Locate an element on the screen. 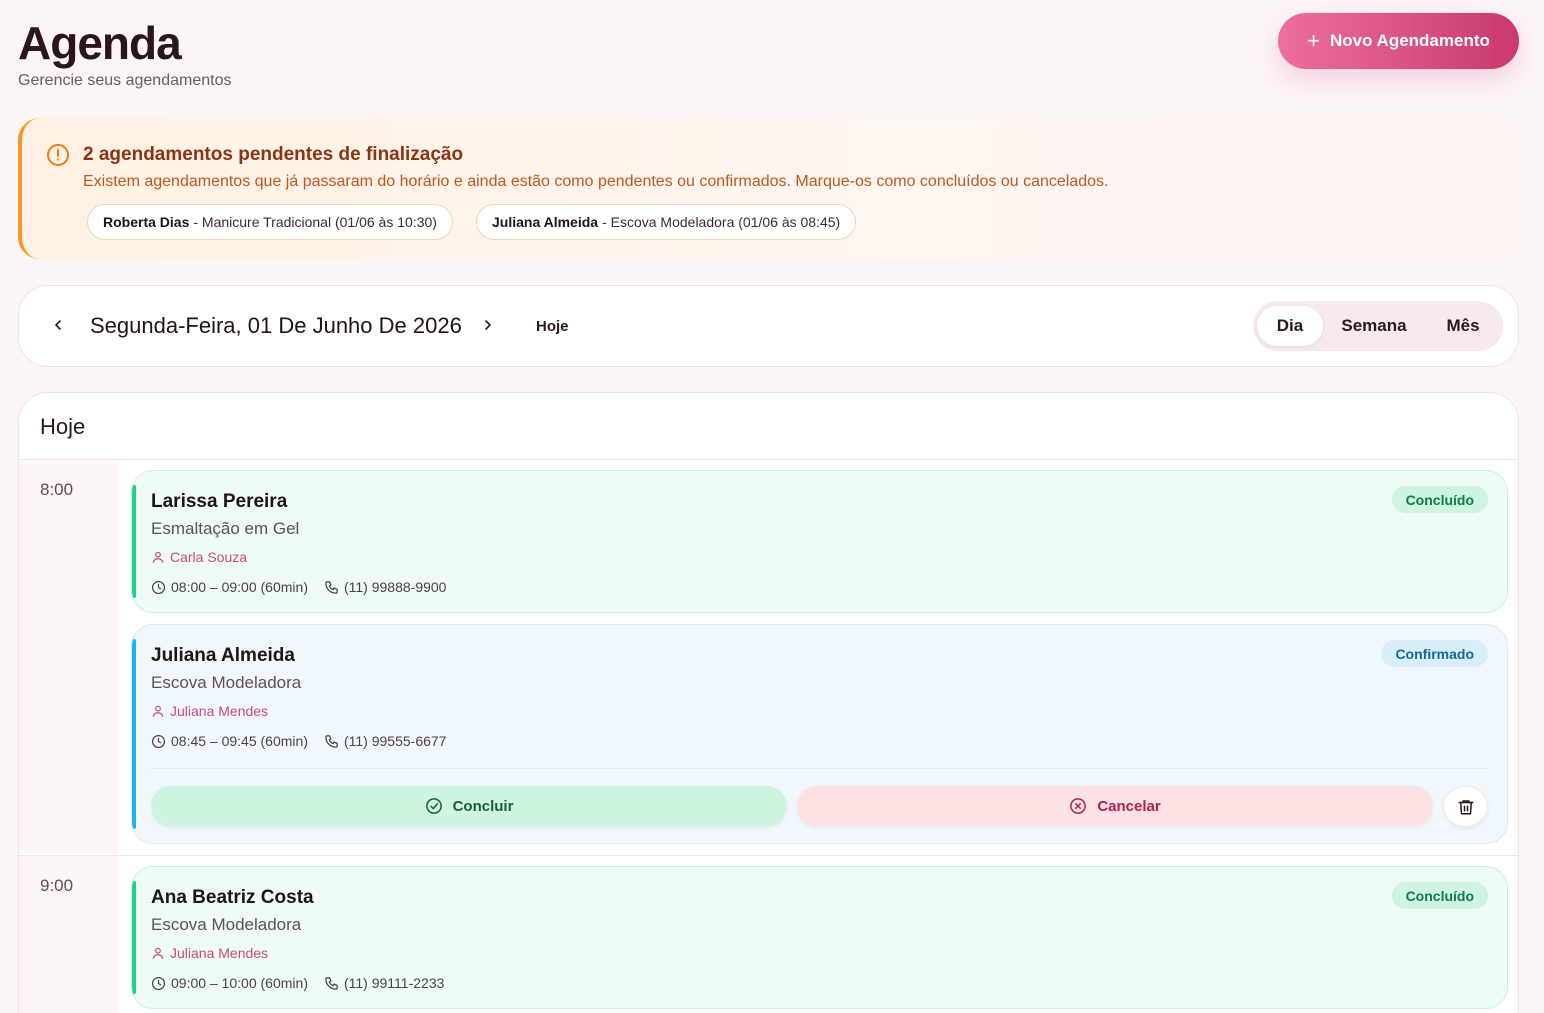 This screenshot has width=1544, height=1013. professional-name: Carla Souza is located at coordinates (209, 557).